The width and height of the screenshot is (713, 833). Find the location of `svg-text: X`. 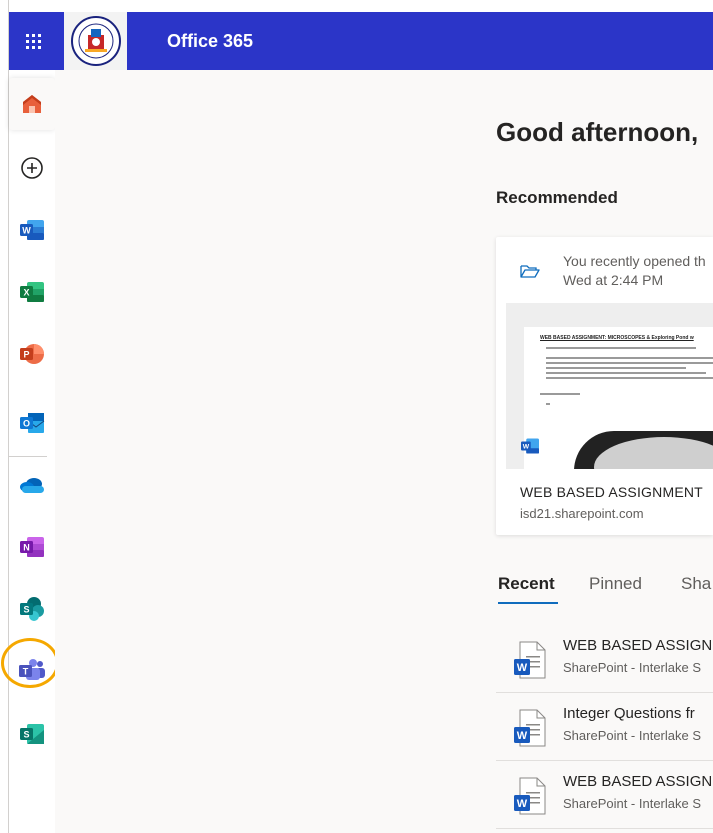

svg-text: X is located at coordinates (26, 293).